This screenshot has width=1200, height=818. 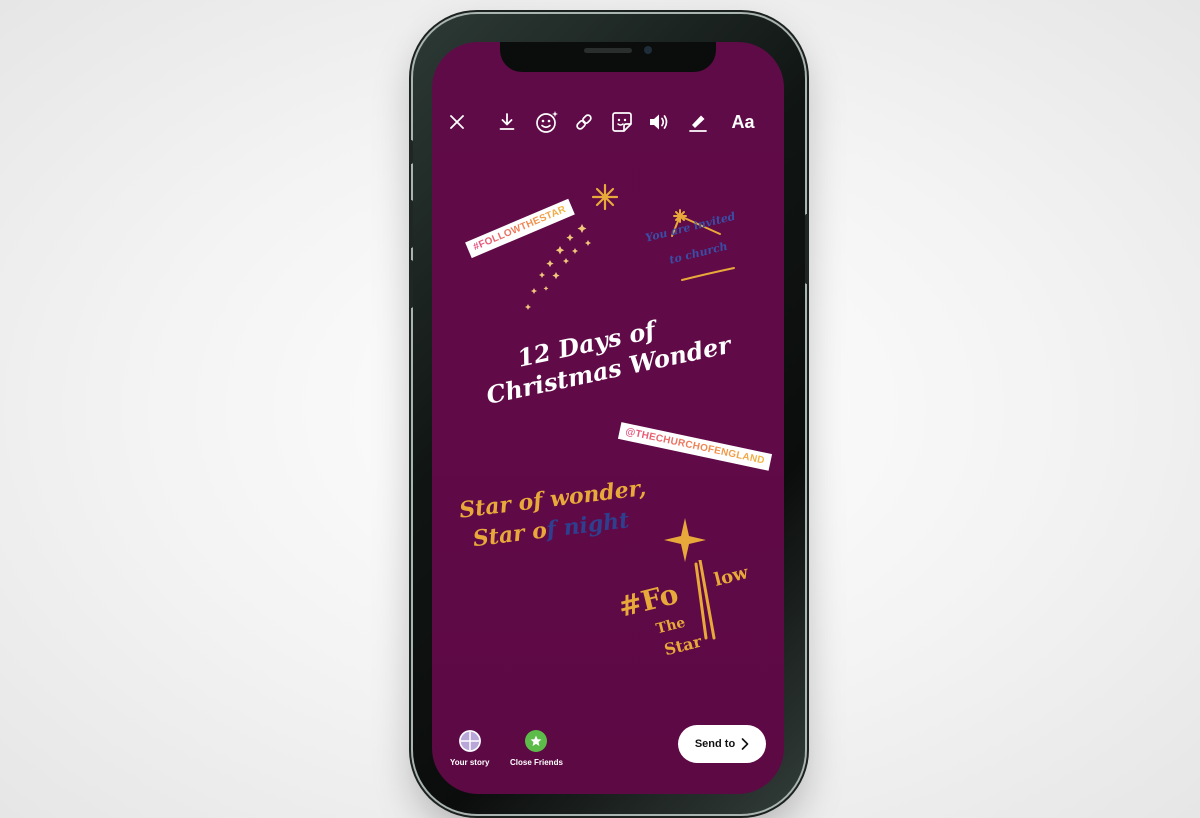 What do you see at coordinates (715, 744) in the screenshot?
I see `send-to-label: Send to` at bounding box center [715, 744].